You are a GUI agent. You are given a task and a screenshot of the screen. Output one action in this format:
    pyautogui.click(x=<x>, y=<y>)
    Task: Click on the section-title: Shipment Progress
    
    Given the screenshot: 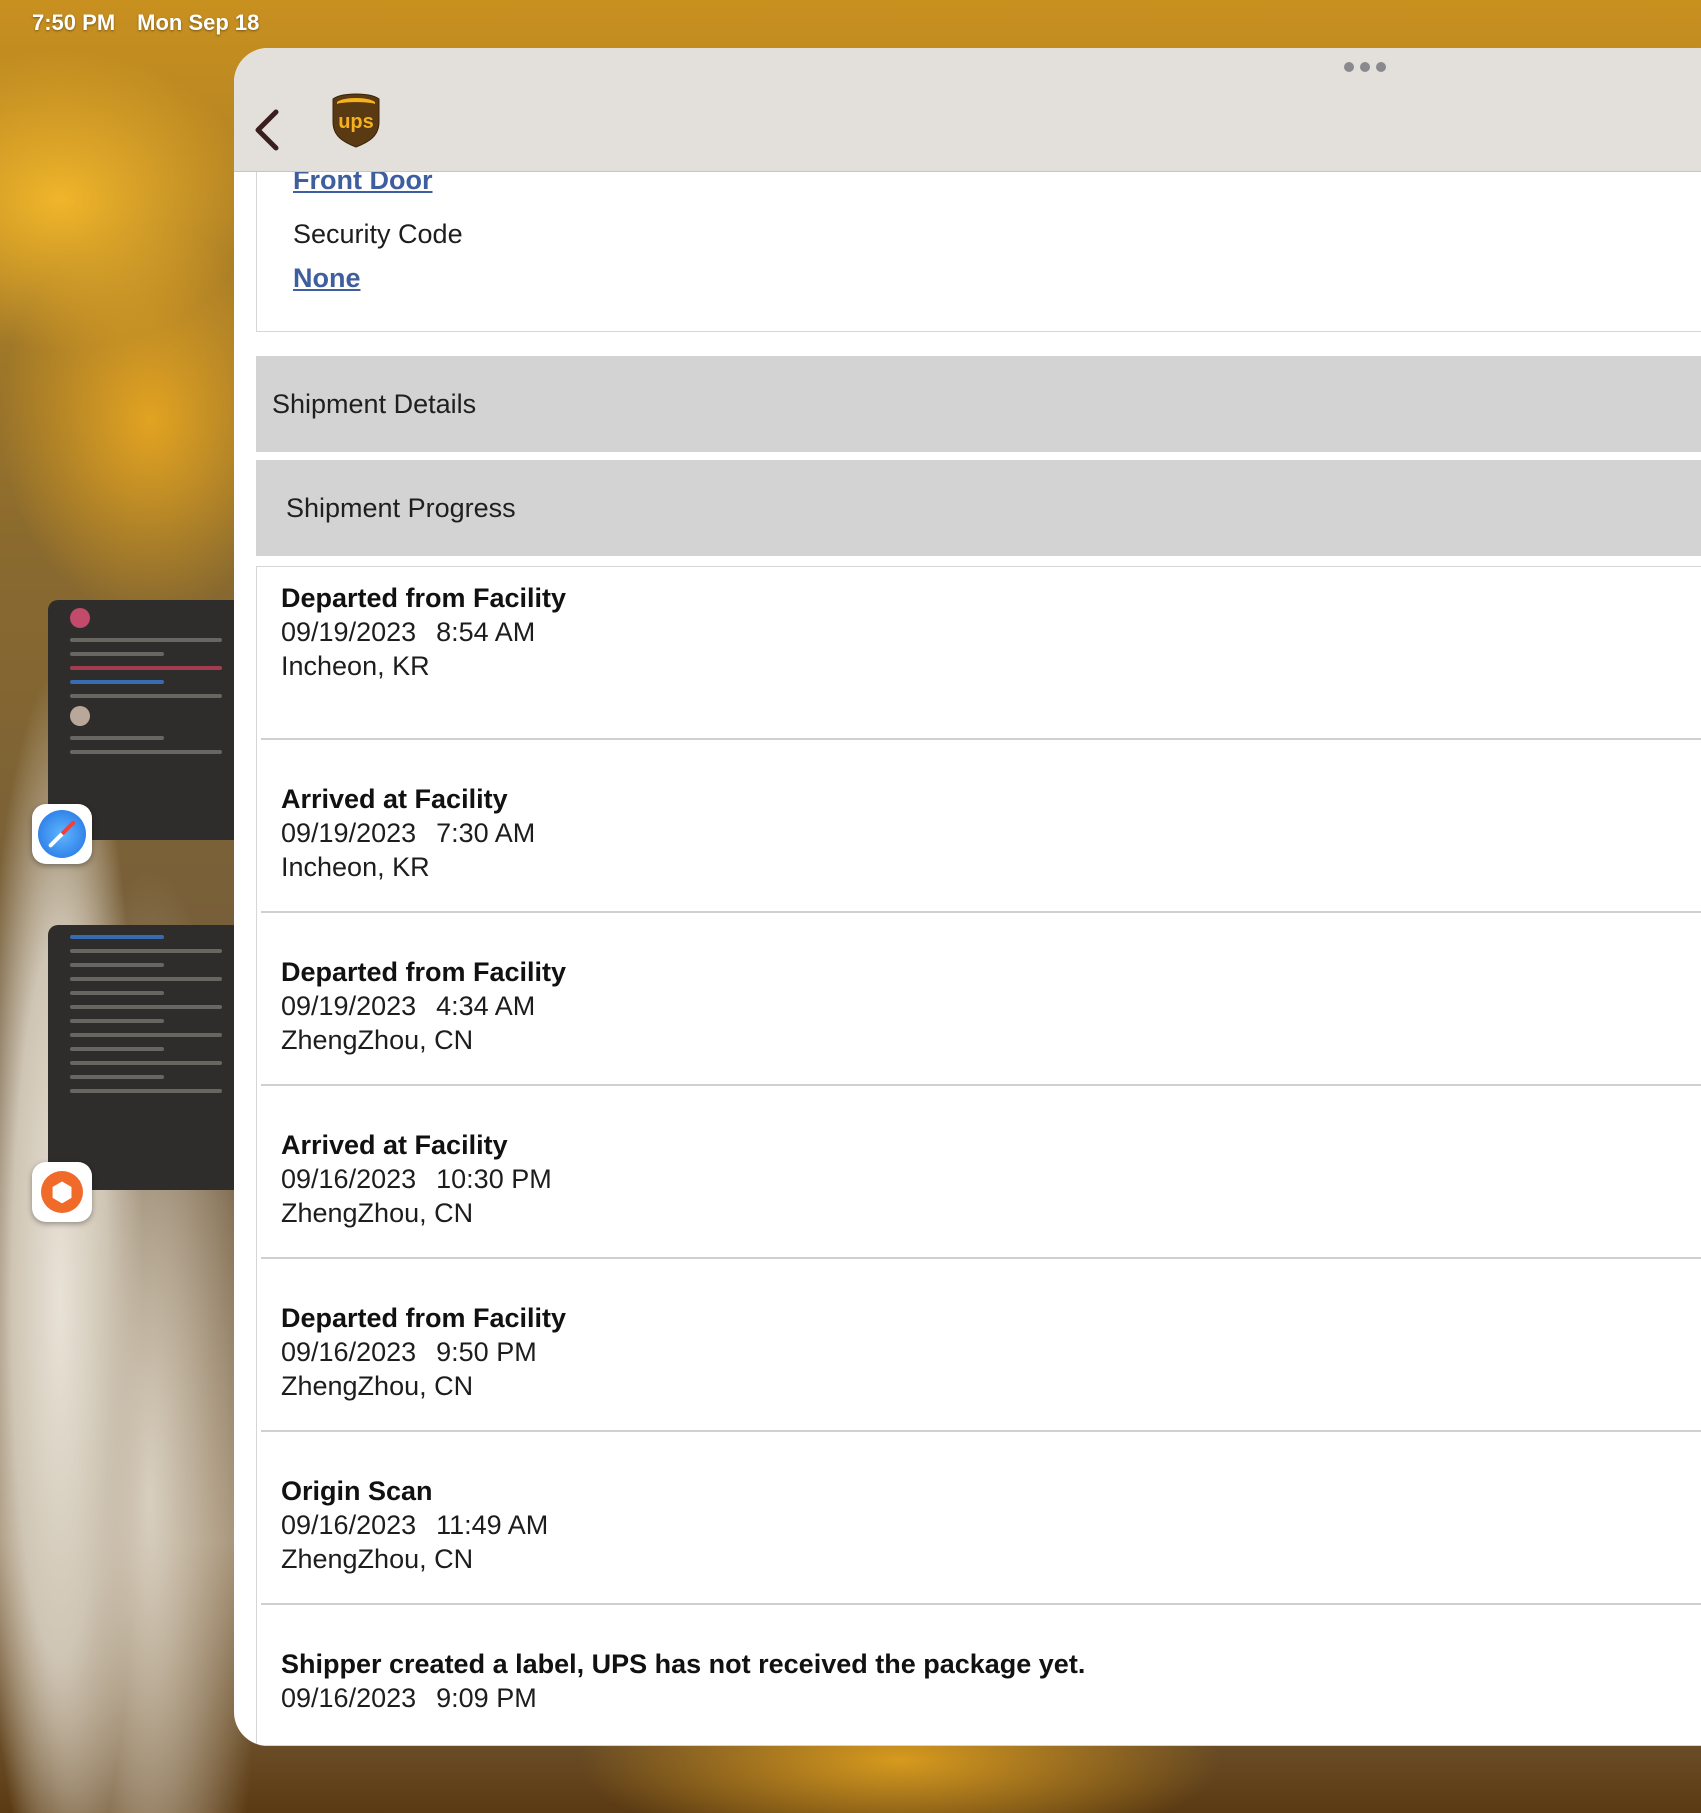 What is the action you would take?
    pyautogui.click(x=401, y=507)
    